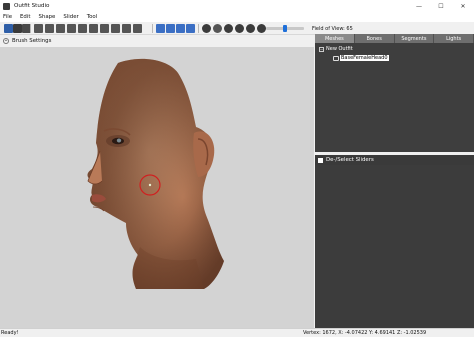  I want to click on move-brush-icon, so click(82, 28).